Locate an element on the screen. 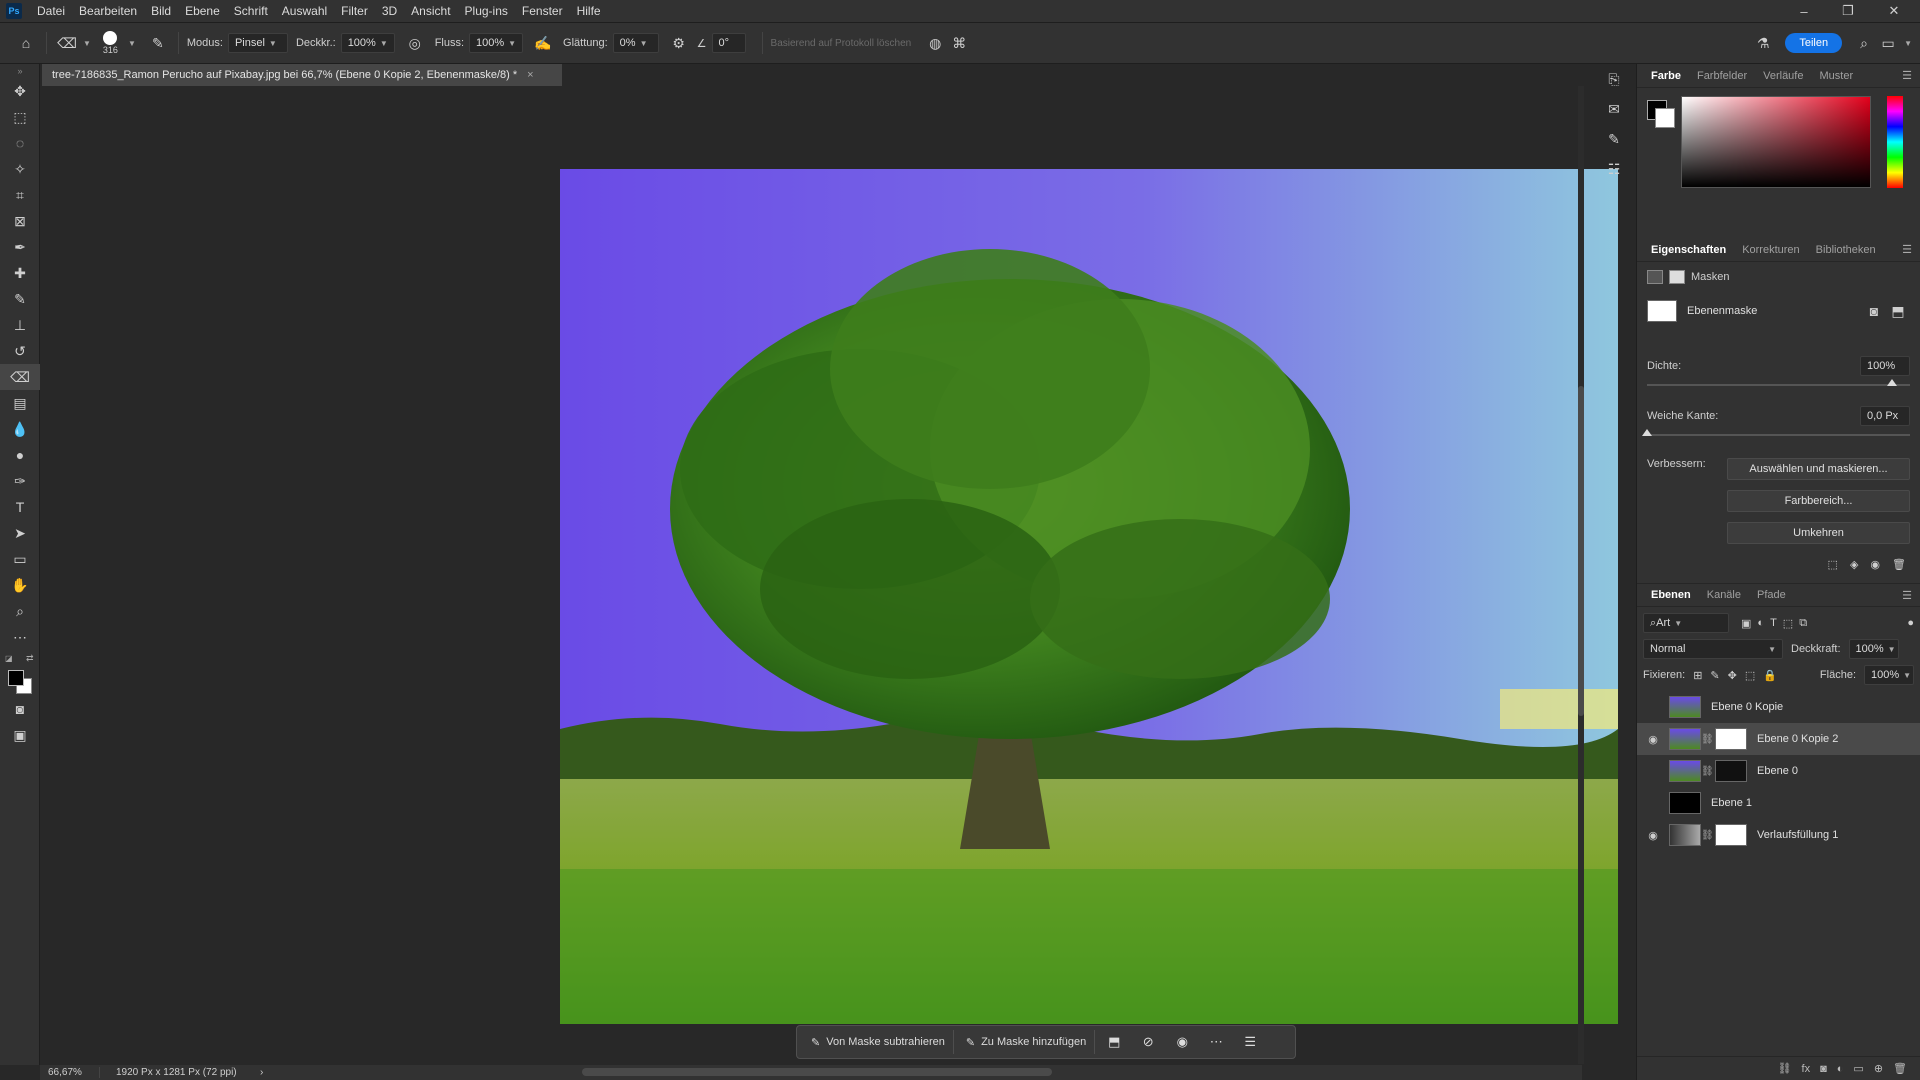  home-icon: ⌂ is located at coordinates (26, 43).